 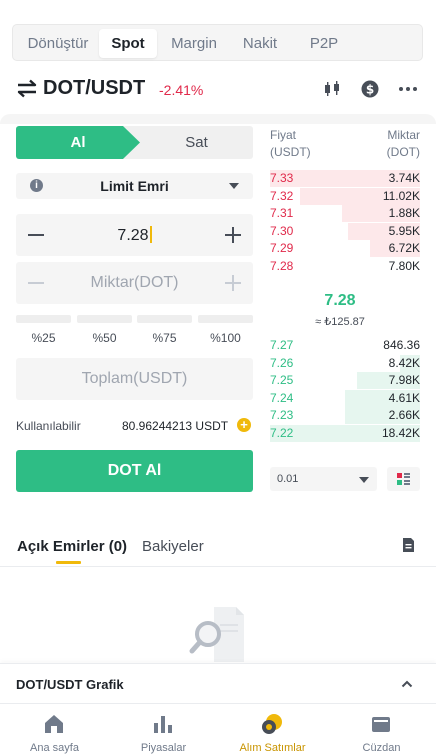 I want to click on chevron-up-icon, so click(x=407, y=684).